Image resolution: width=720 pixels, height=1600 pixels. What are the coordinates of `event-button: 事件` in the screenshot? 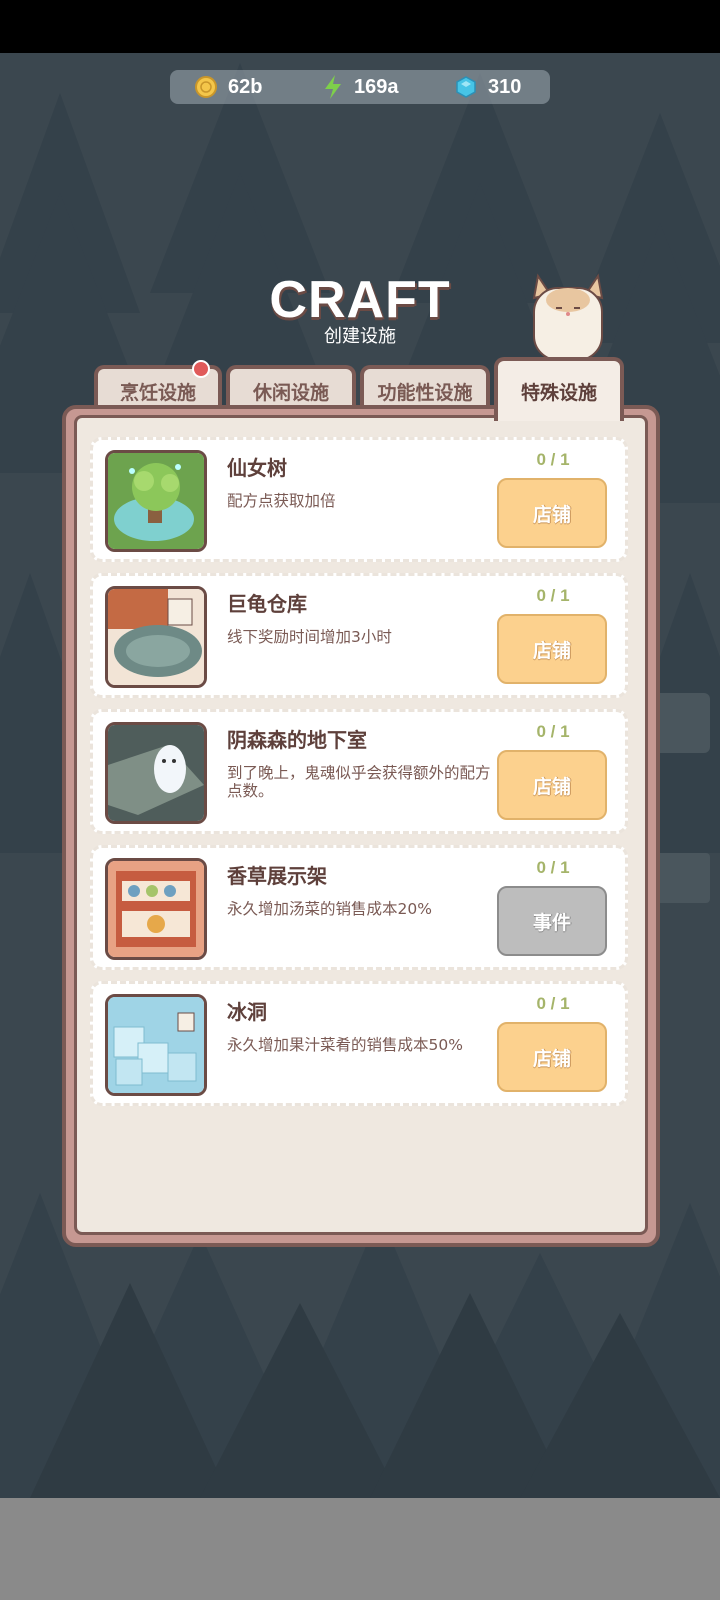 It's located at (552, 921).